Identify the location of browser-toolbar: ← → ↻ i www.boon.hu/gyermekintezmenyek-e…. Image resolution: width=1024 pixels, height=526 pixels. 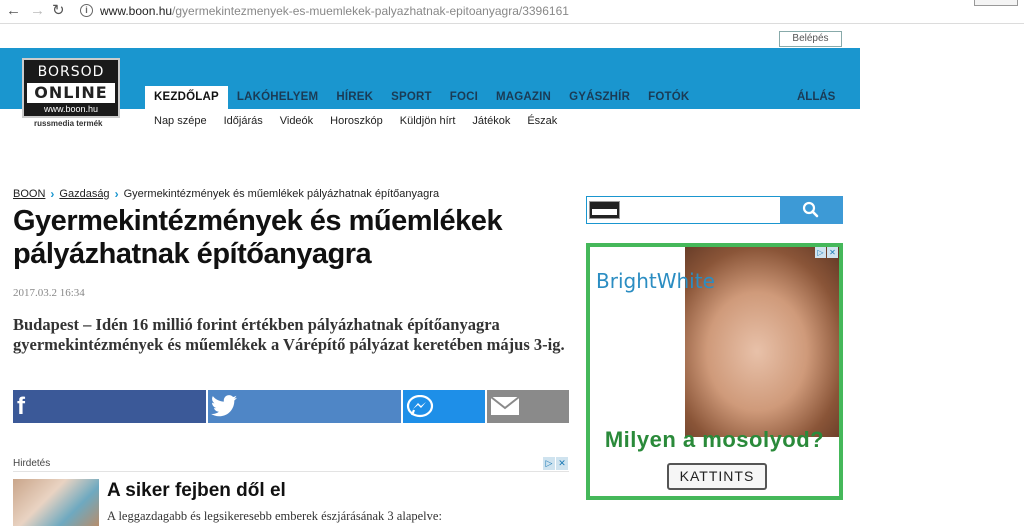
(512, 12).